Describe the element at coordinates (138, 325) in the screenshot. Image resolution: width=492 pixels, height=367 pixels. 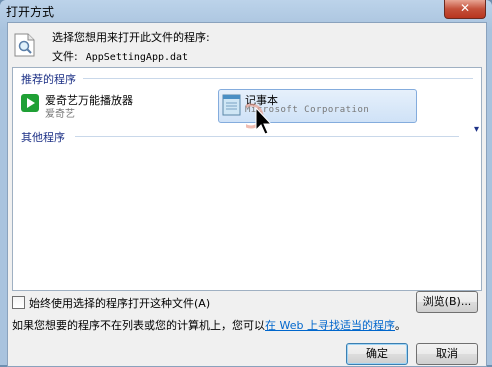
I see `info-text: 如果您想要的程序不在列表或您的计算机上，您可以` at that location.